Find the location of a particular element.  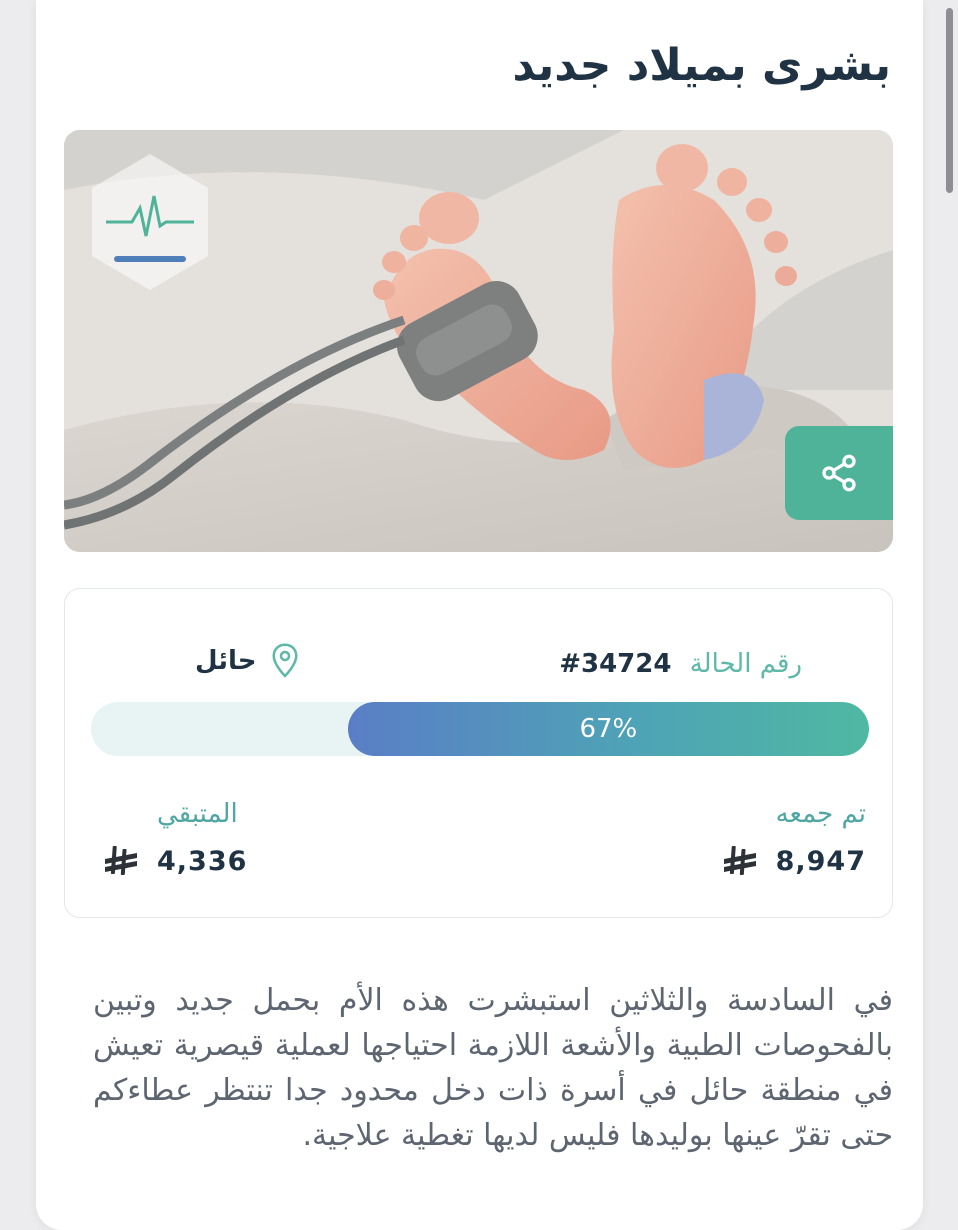

remaining-amount: 4,336 is located at coordinates (175, 861).